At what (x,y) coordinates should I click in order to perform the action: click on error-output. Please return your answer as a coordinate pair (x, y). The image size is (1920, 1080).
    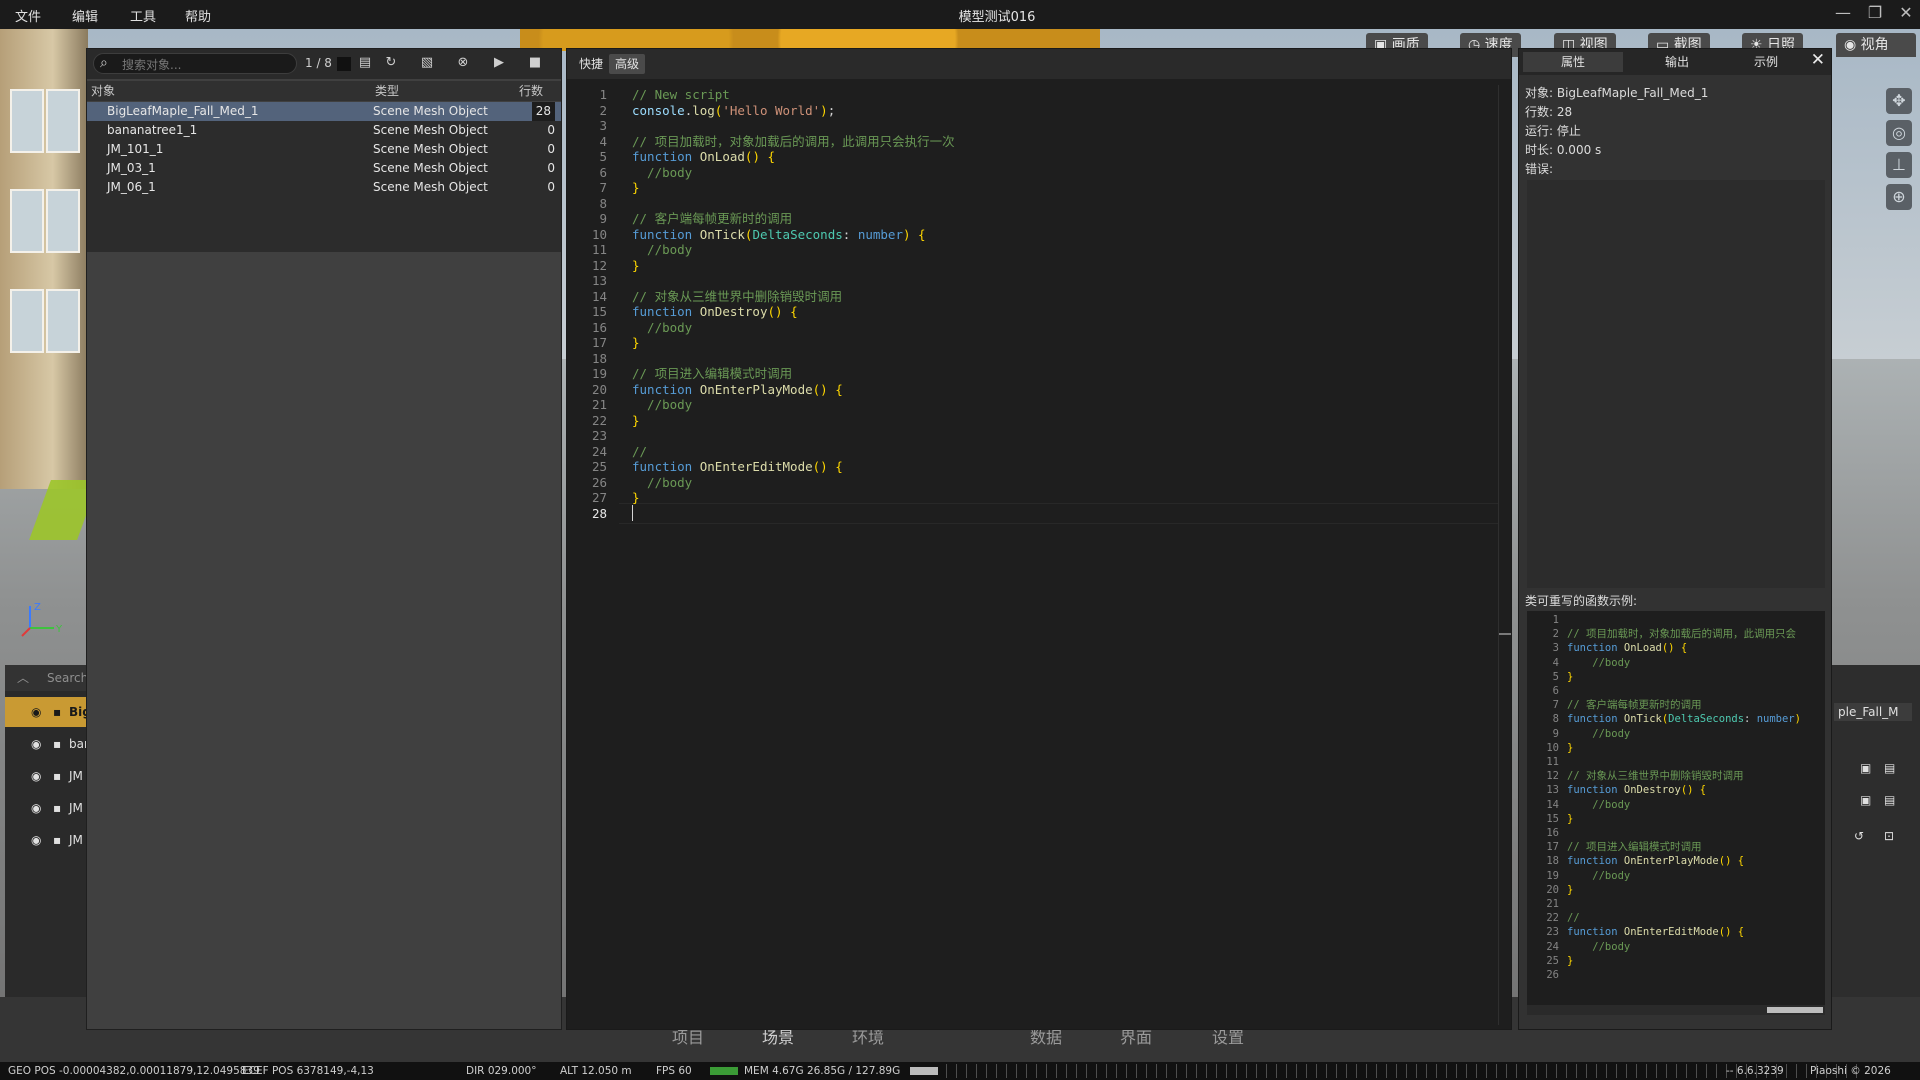
    Looking at the image, I should click on (1676, 384).